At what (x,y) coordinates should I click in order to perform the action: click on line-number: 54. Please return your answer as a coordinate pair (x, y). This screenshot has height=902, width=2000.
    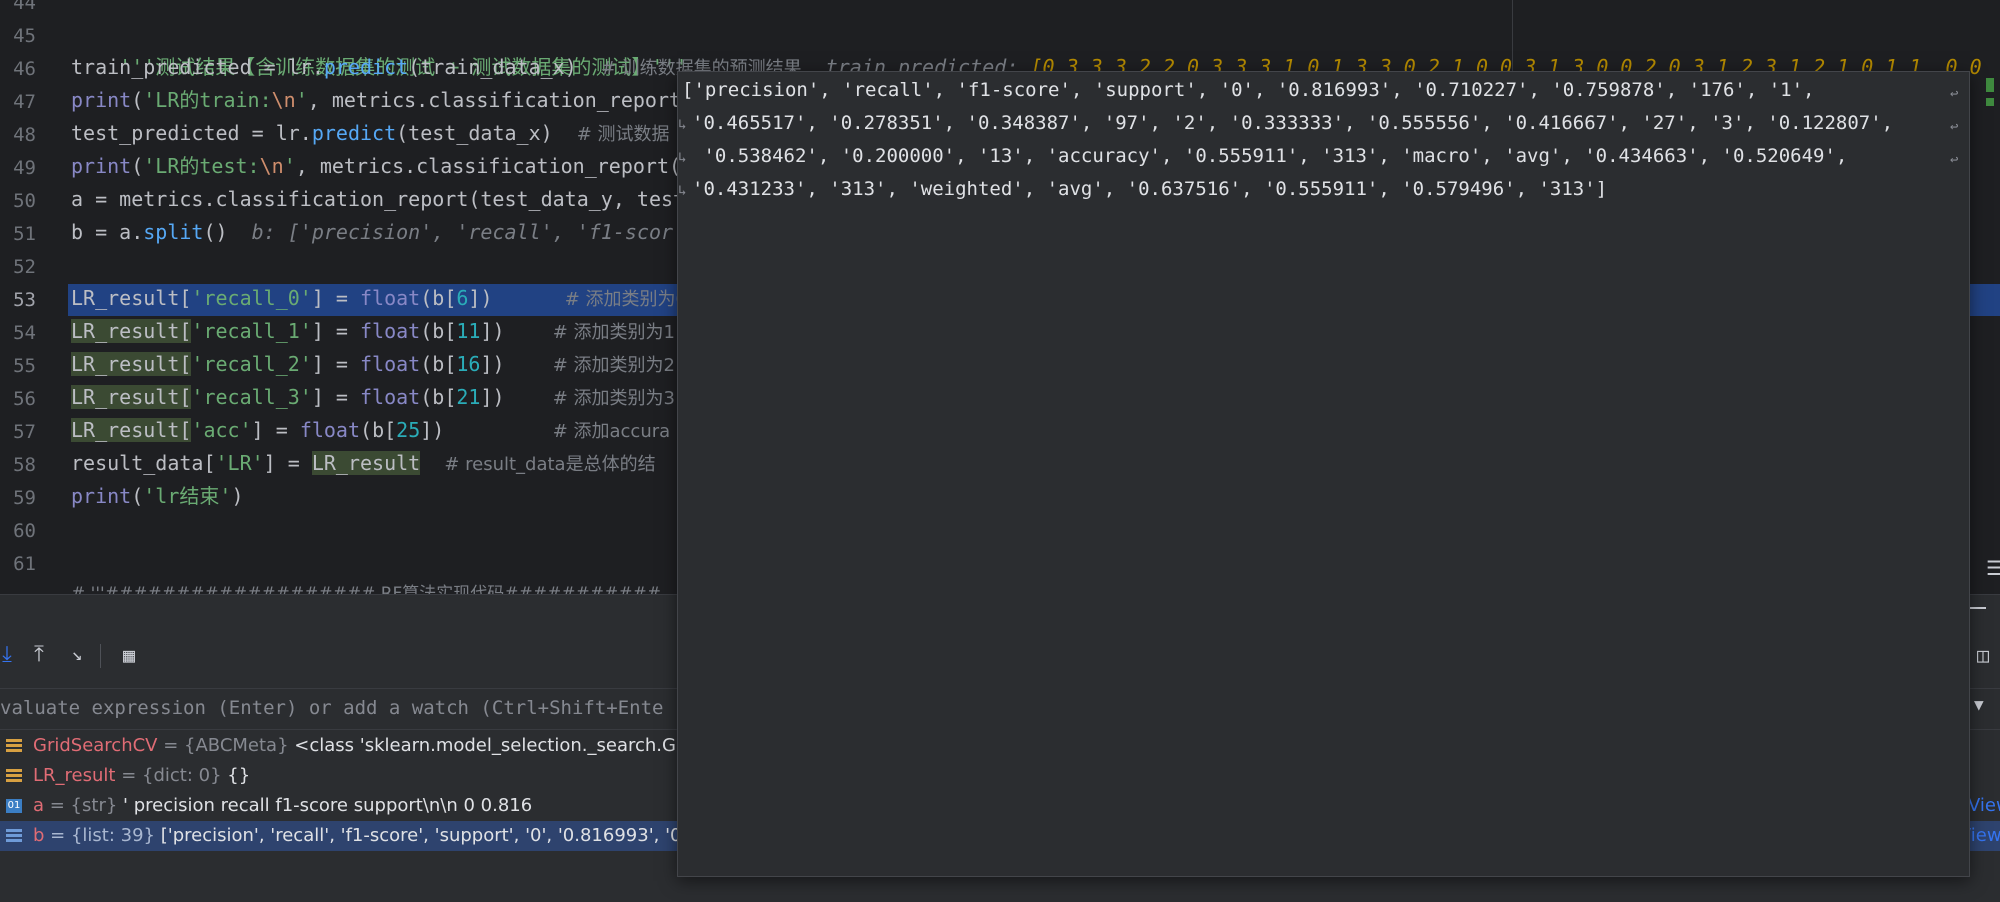
    Looking at the image, I should click on (24, 333).